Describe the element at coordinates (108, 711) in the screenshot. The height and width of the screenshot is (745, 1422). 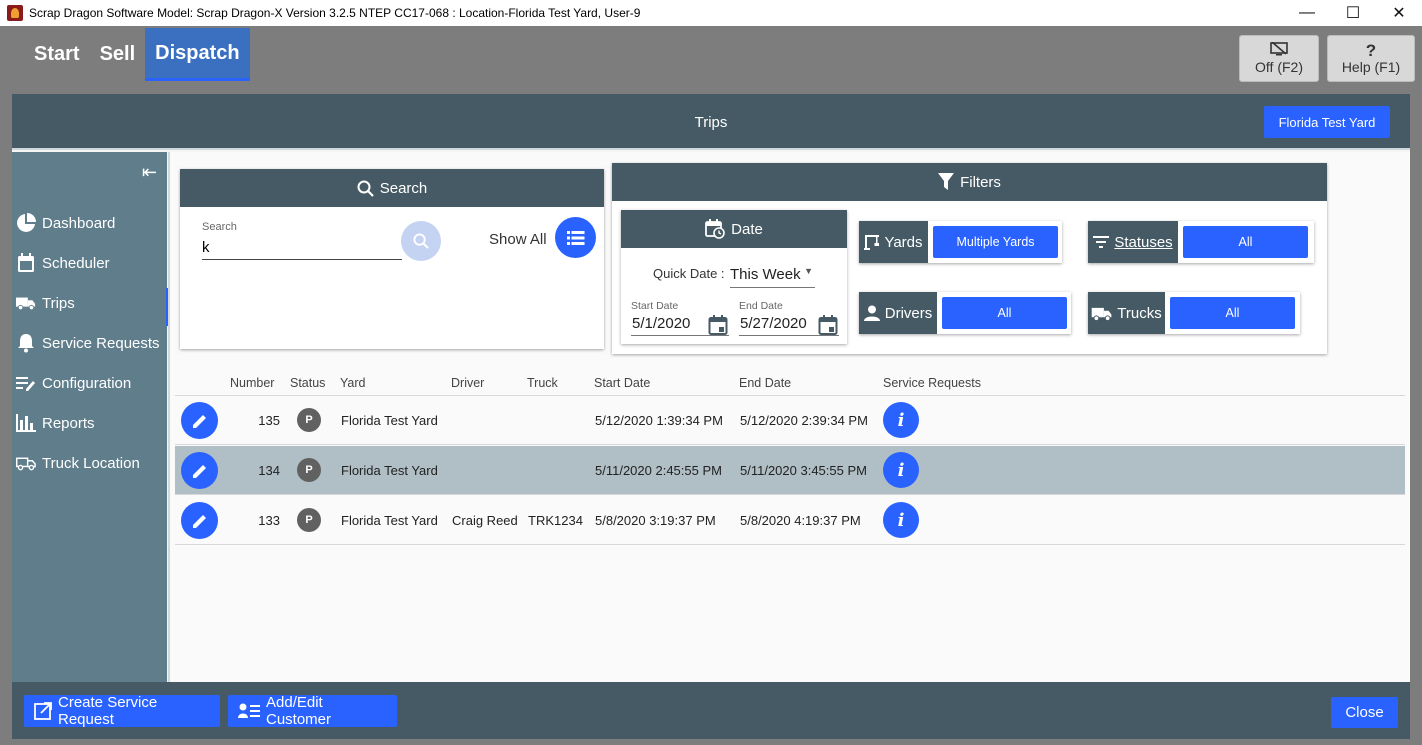
I see `create-service-request-label: Create Service Request` at that location.